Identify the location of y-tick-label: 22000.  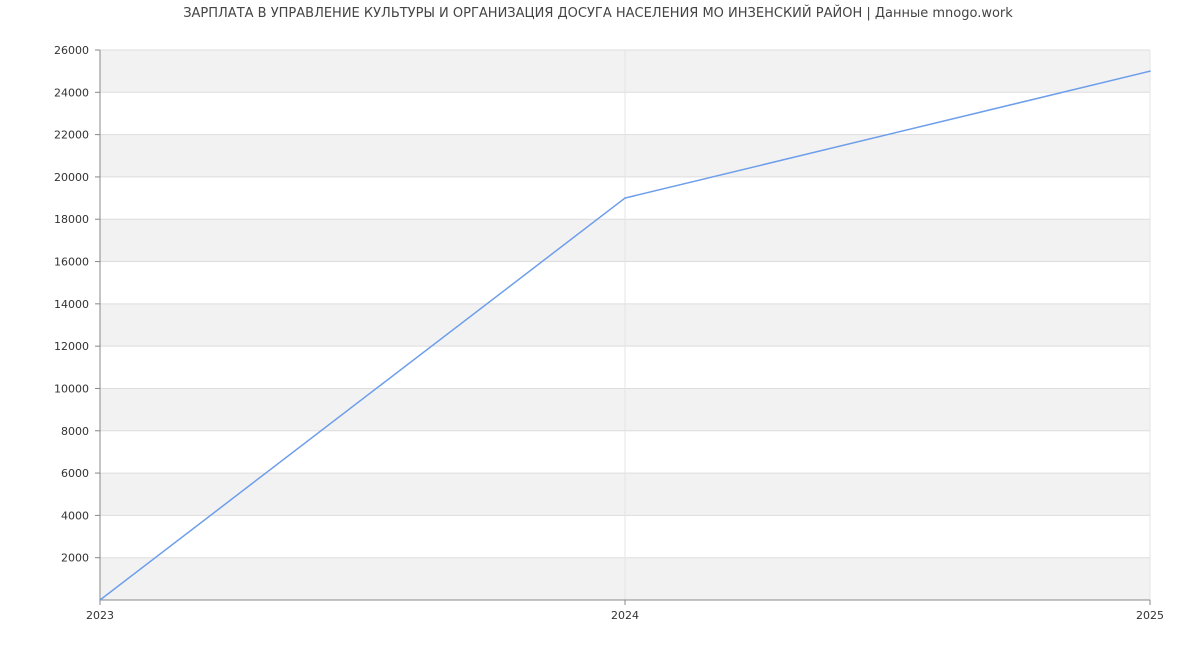
(71, 135).